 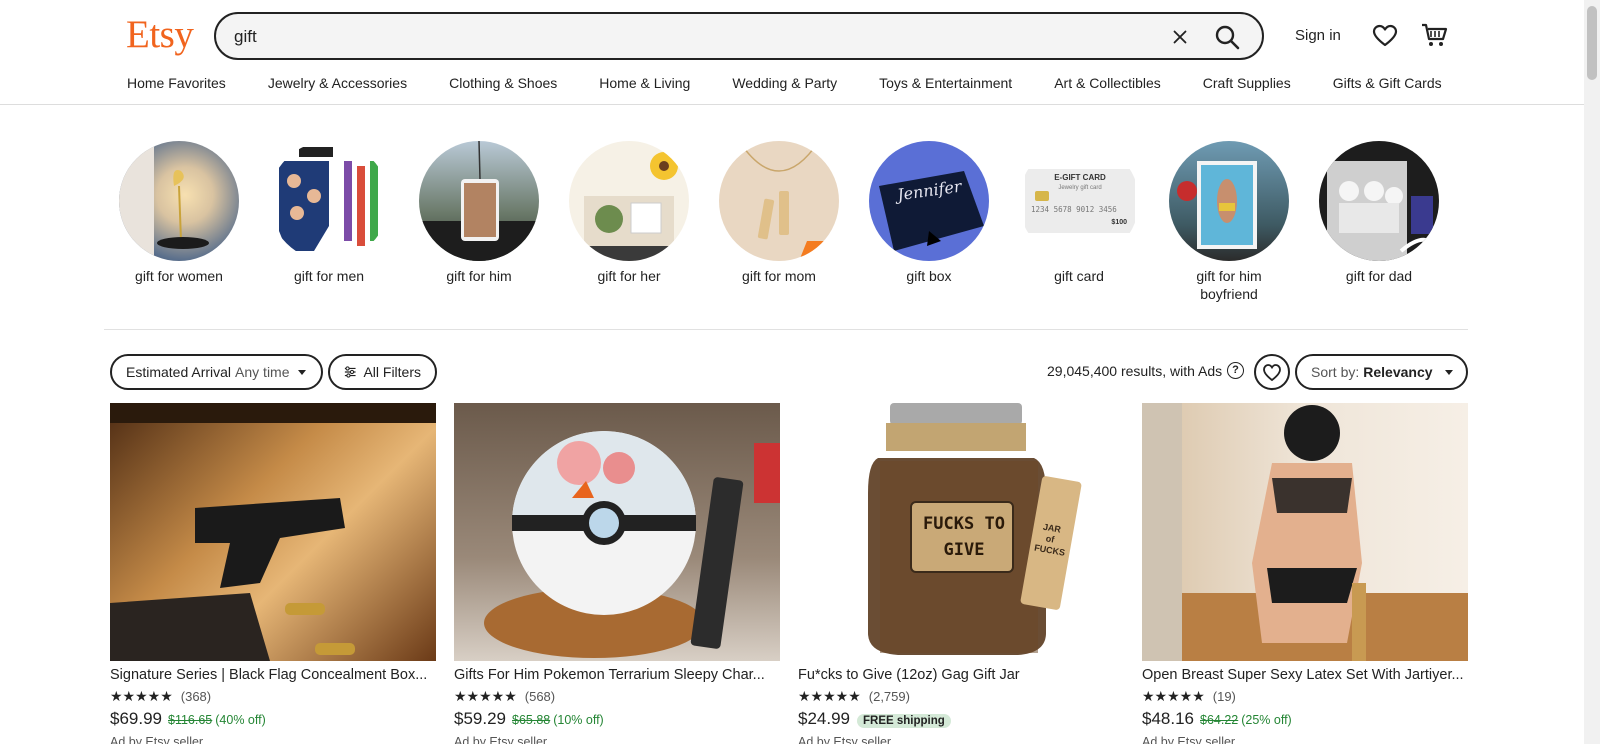 I want to click on price-original: $65.88, so click(x=531, y=720).